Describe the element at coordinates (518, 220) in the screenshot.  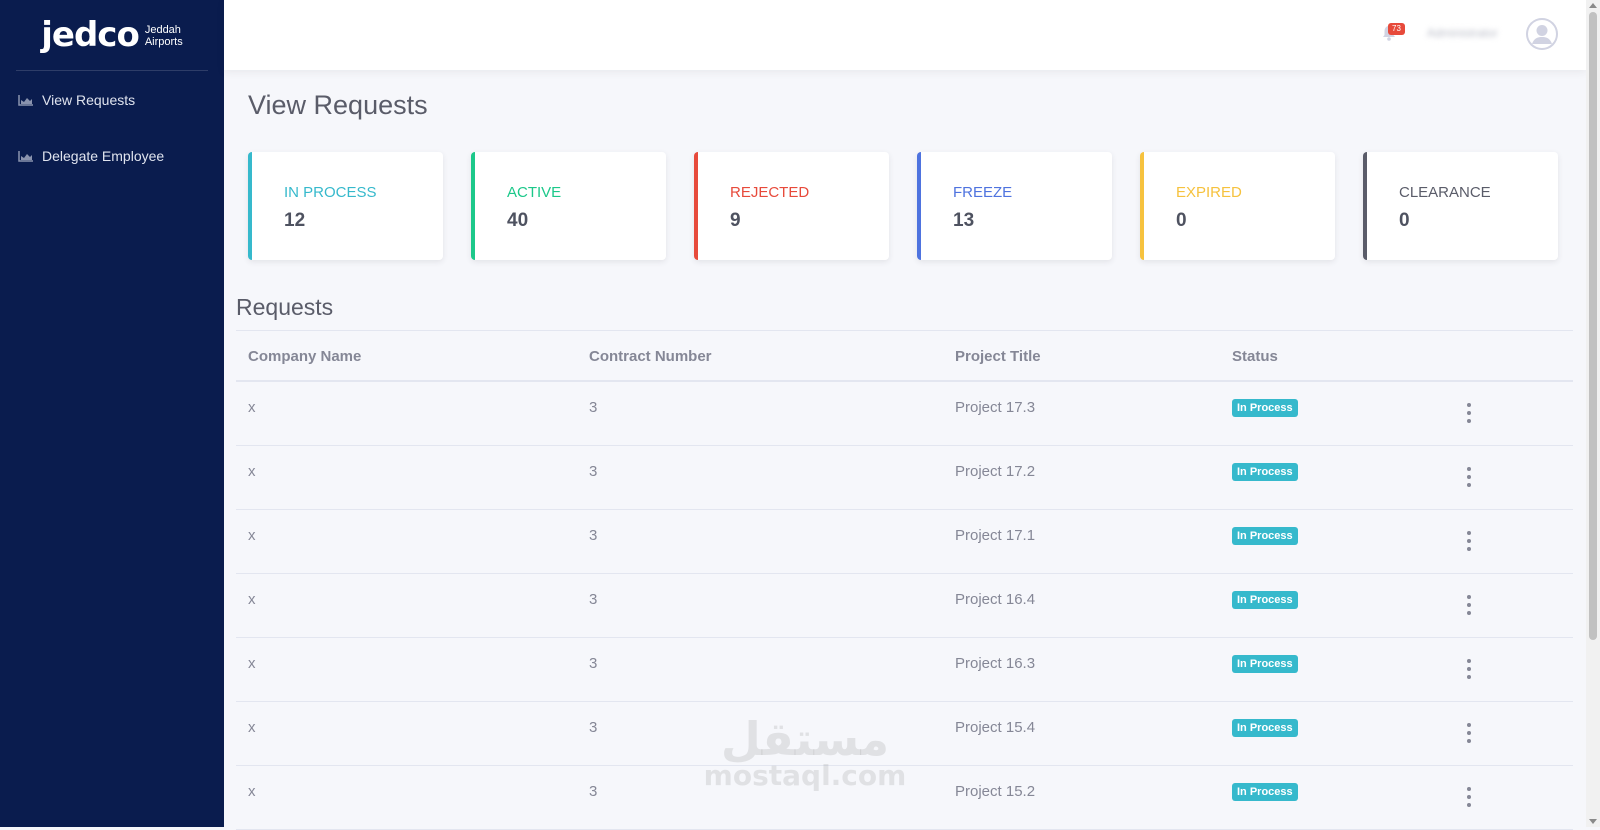
I see `card-value: 40` at that location.